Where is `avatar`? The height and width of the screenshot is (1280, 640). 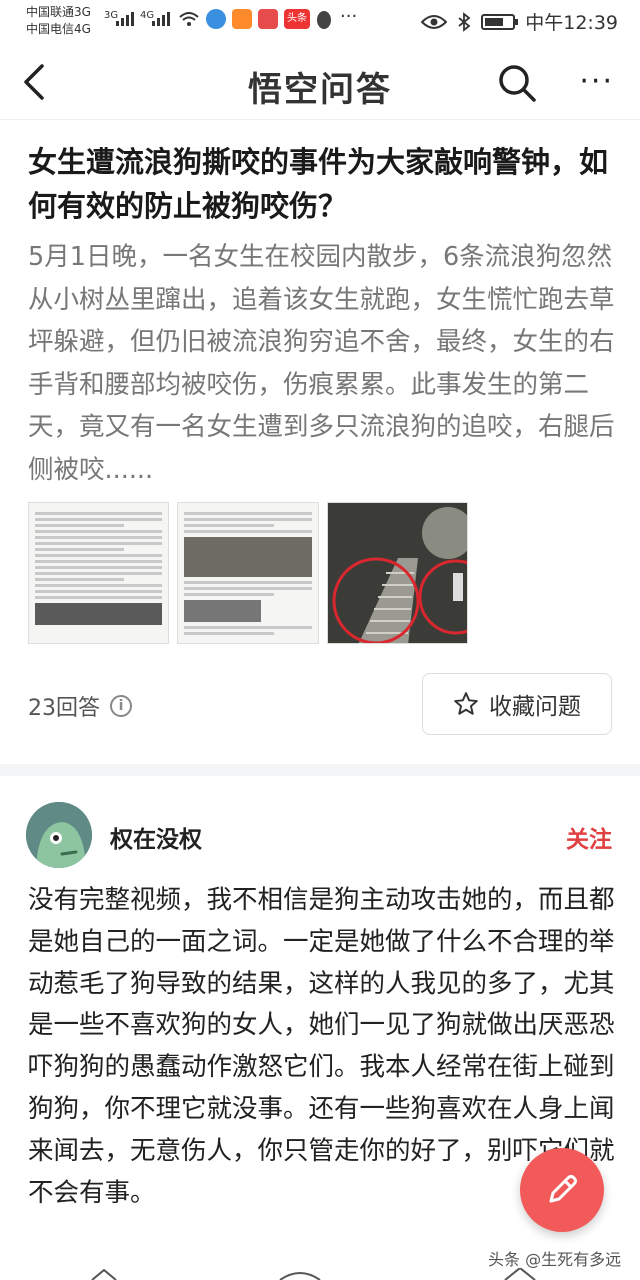 avatar is located at coordinates (59, 835).